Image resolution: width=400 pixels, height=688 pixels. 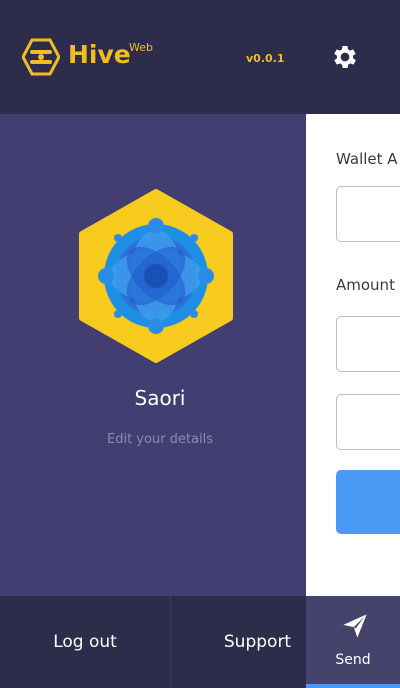 I want to click on brand-suffix: Web, so click(x=141, y=47).